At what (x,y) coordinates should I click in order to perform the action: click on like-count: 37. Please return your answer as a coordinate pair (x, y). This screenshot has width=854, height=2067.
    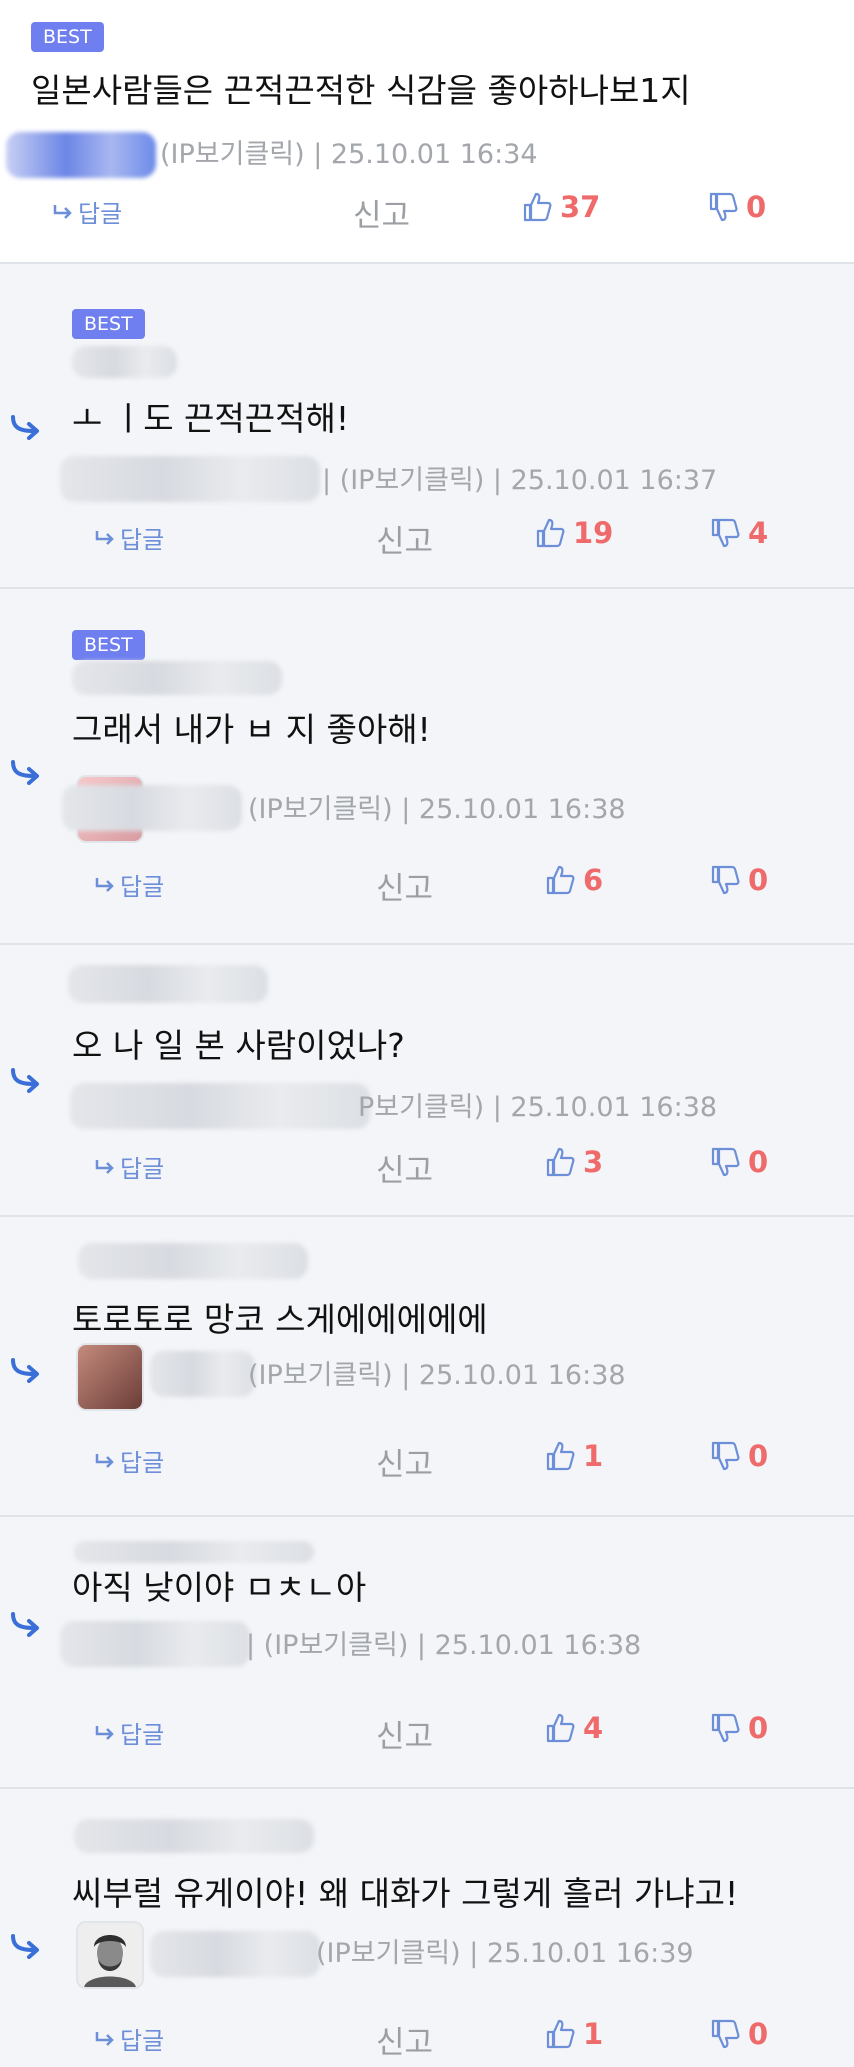
    Looking at the image, I should click on (580, 207).